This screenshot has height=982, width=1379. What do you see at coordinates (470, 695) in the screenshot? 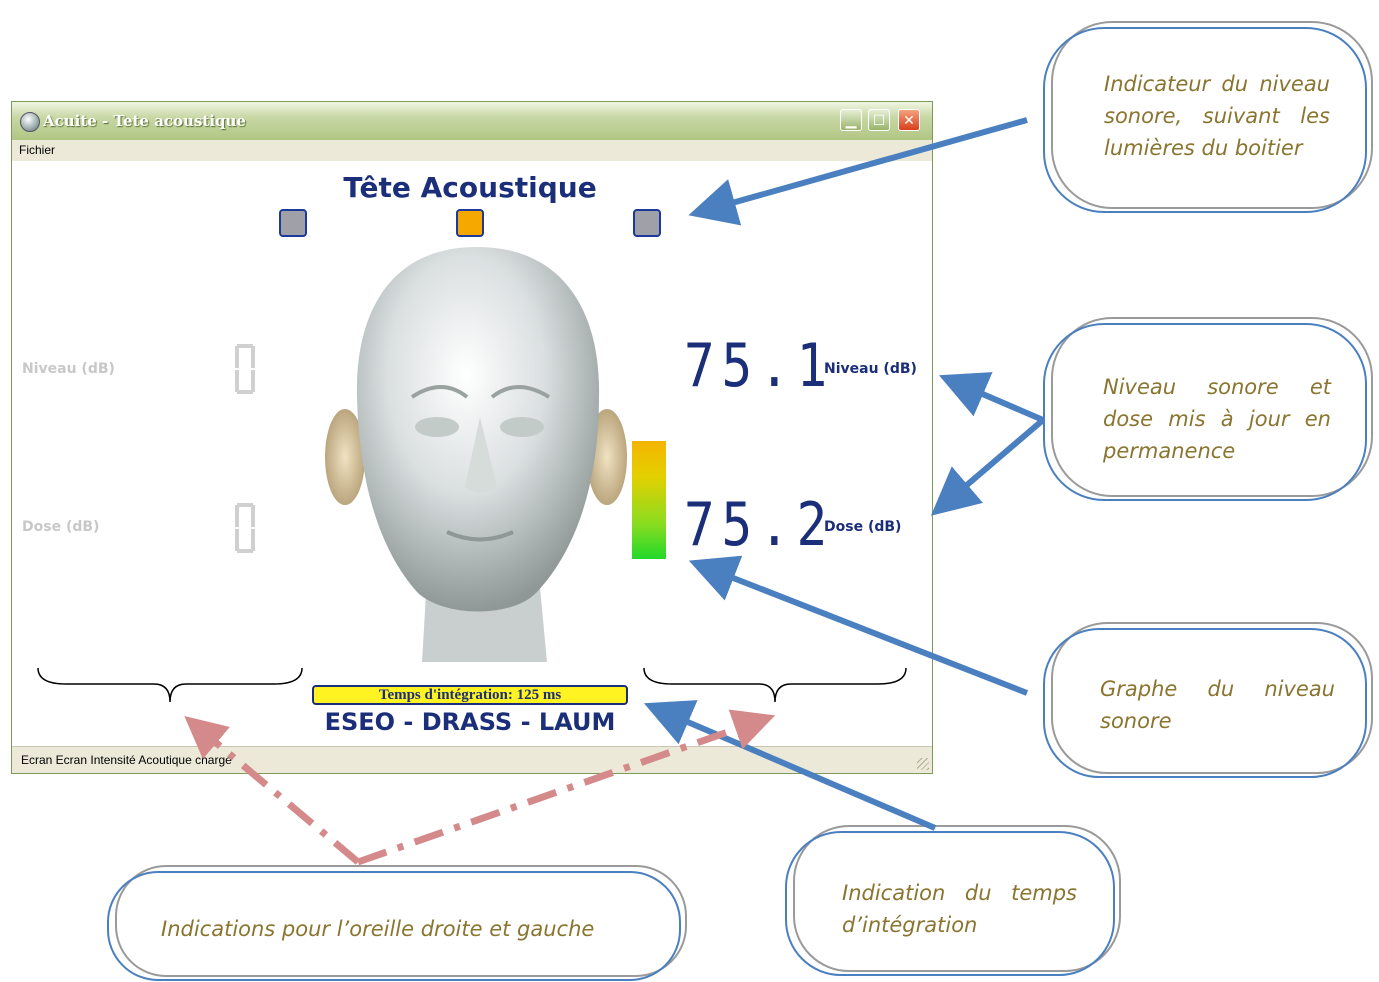
I see `integration-time-indicator: Temps d'intégration: 125 ms` at bounding box center [470, 695].